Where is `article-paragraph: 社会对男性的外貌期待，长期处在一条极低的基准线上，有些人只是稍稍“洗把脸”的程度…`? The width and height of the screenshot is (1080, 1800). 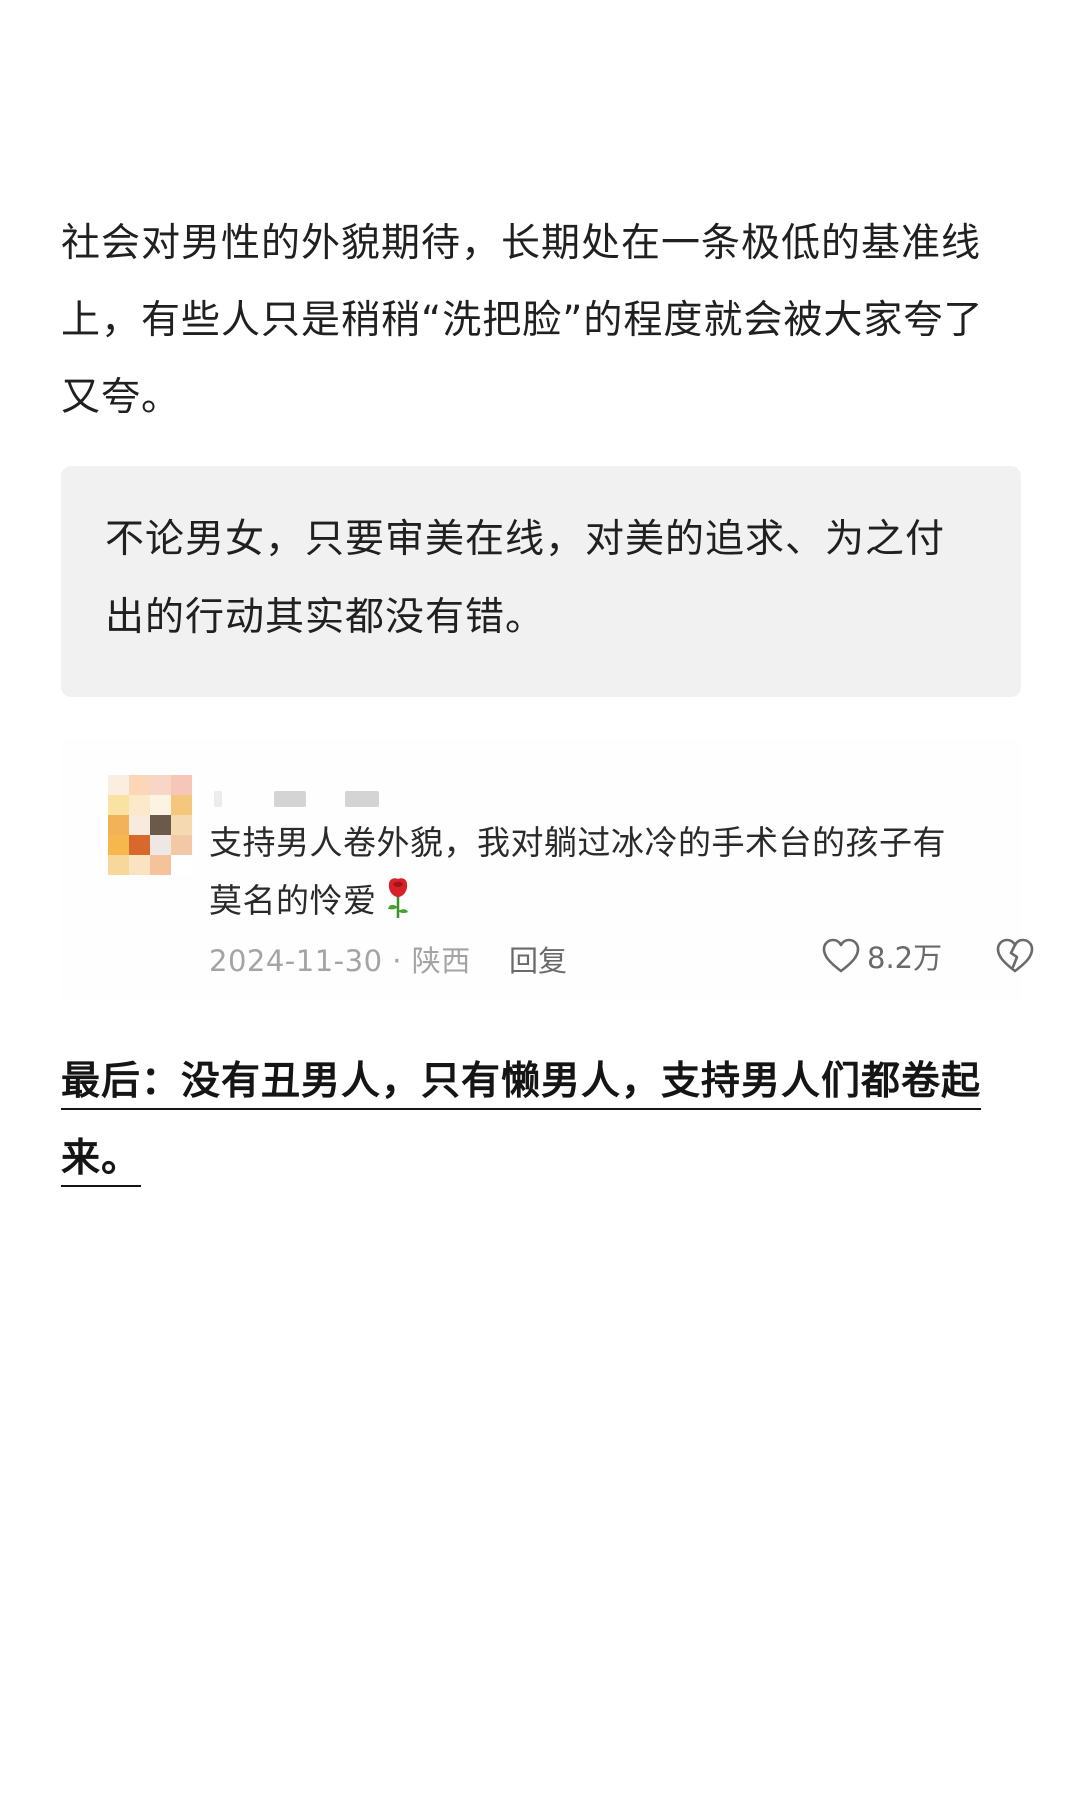
article-paragraph: 社会对男性的外貌期待，长期处在一条极低的基准线上，有些人只是稍稍“洗把脸”的程度… is located at coordinates (522, 320).